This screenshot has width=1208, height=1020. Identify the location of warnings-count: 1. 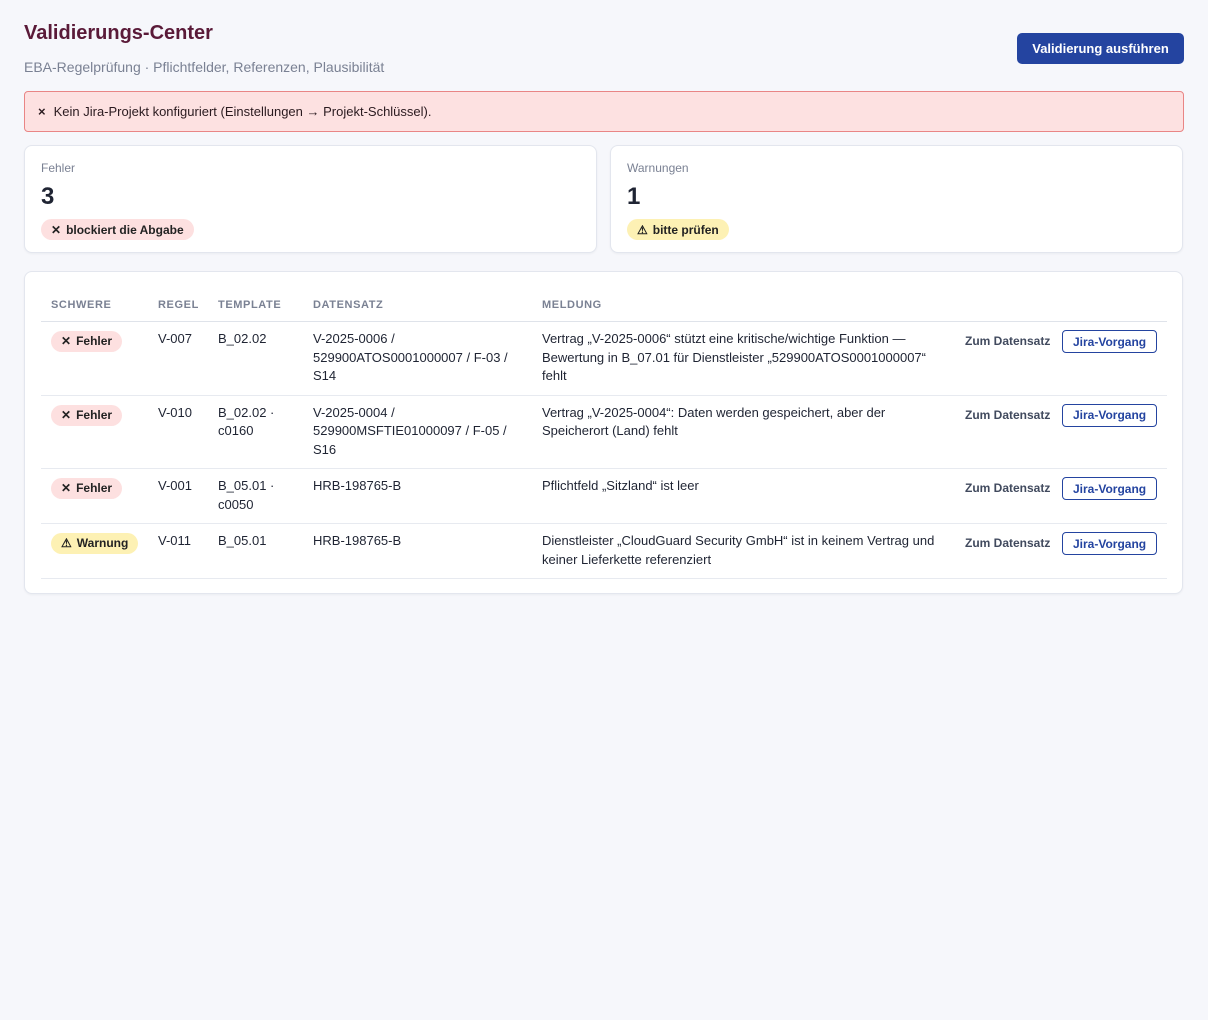
(634, 196).